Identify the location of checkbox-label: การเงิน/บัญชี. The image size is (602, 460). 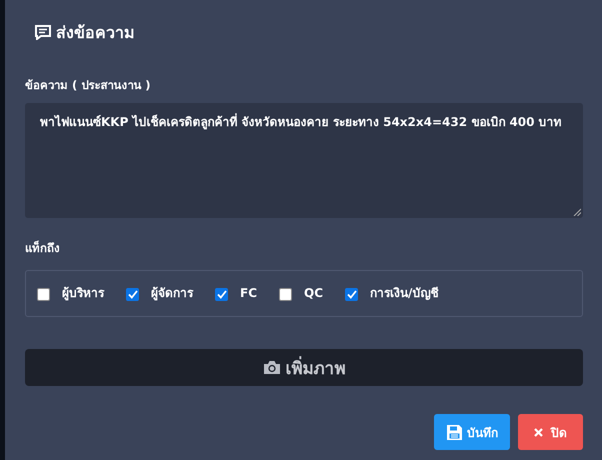
(404, 293).